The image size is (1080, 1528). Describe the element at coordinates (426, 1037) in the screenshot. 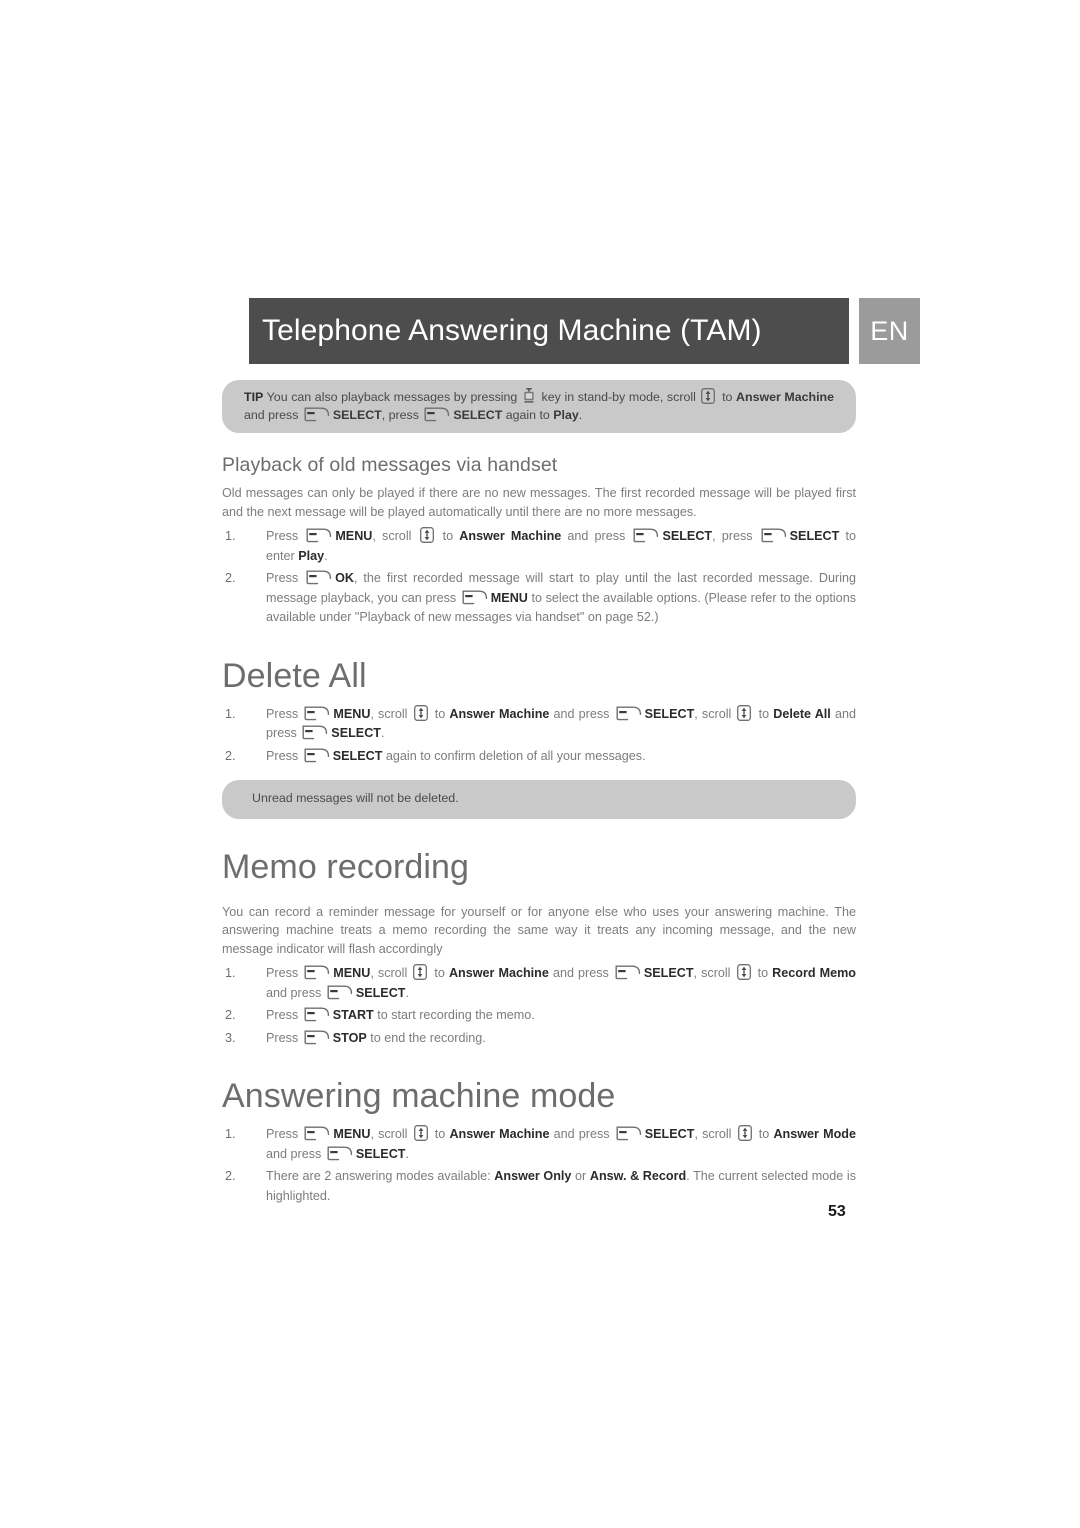

I see `step-text: to end the recording.` at that location.